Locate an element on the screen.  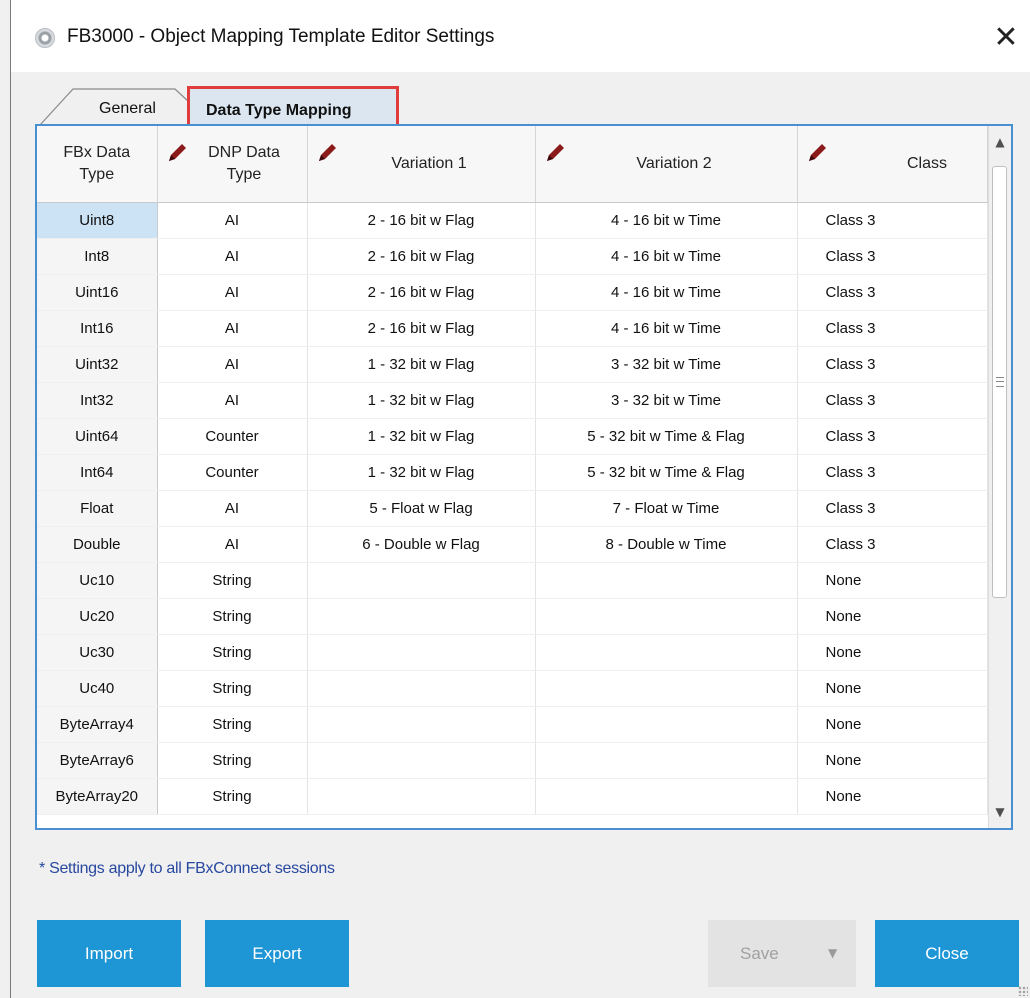
table-cell: 8 - Double w Time is located at coordinates (666, 544).